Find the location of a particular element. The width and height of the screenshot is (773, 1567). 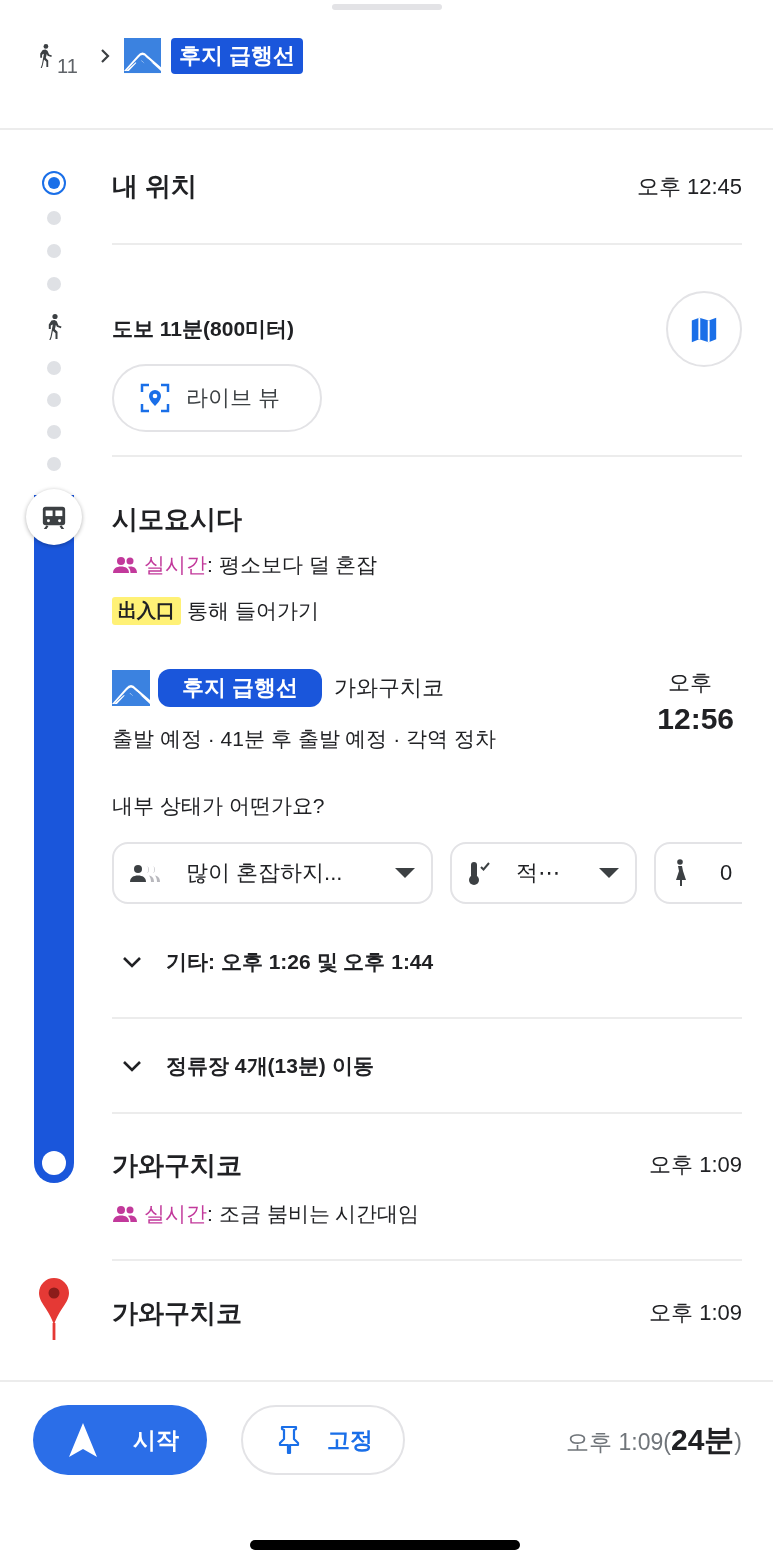

arrival-estimate: 오후 1:09(24분) is located at coordinates (654, 1439).